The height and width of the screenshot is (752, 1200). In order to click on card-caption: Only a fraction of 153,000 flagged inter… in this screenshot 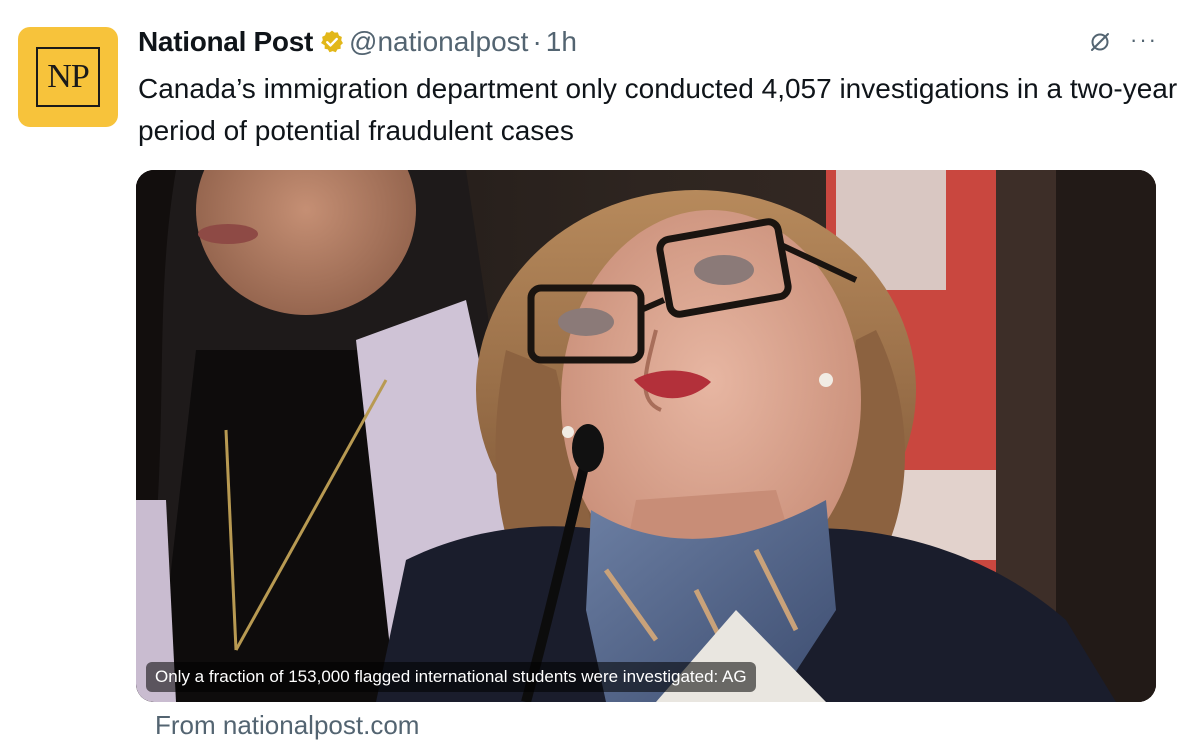, I will do `click(451, 677)`.